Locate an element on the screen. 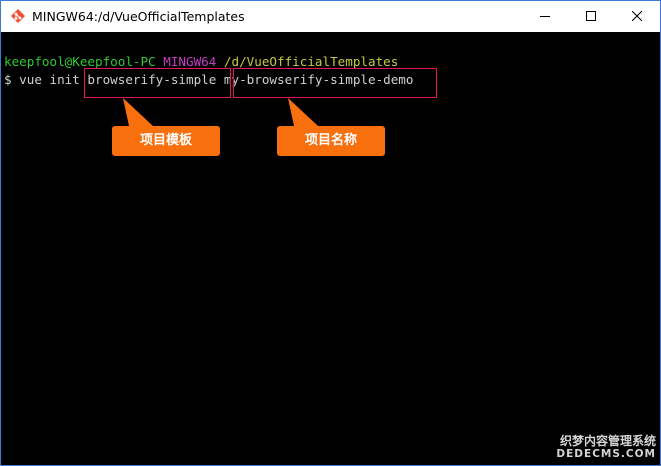 The height and width of the screenshot is (466, 661). title-bar: MINGW64:/d/VueOfficialTemplates is located at coordinates (330, 16).